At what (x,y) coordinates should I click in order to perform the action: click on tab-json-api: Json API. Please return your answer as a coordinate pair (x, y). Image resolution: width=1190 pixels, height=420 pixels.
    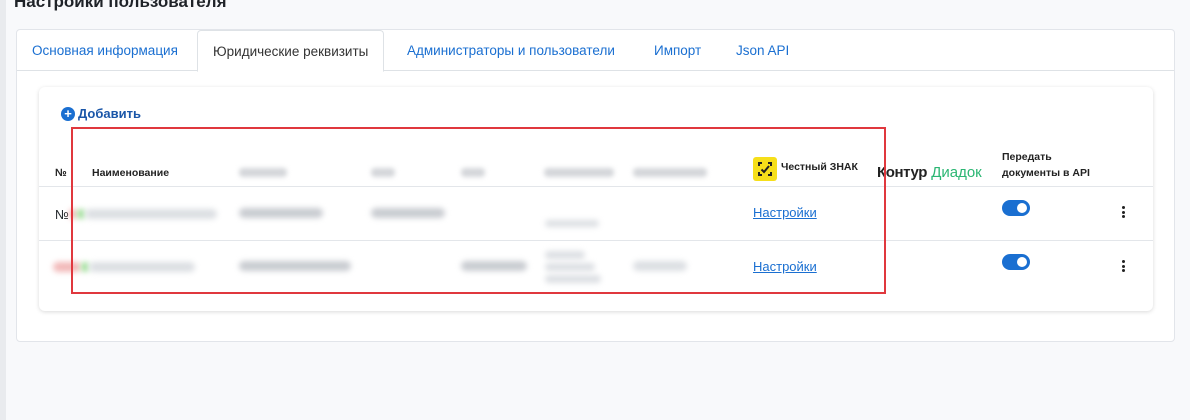
    Looking at the image, I should click on (762, 50).